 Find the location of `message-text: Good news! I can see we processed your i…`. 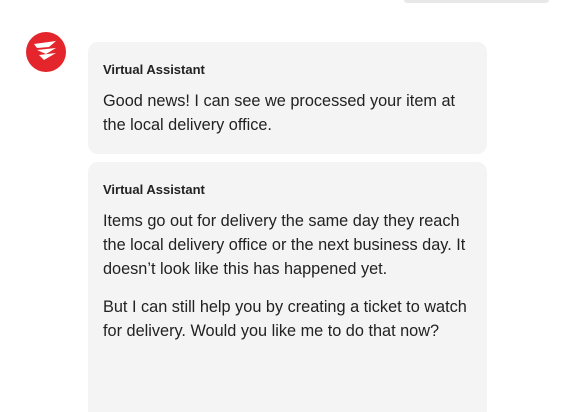

message-text: Good news! I can see we processed your i… is located at coordinates (279, 113).